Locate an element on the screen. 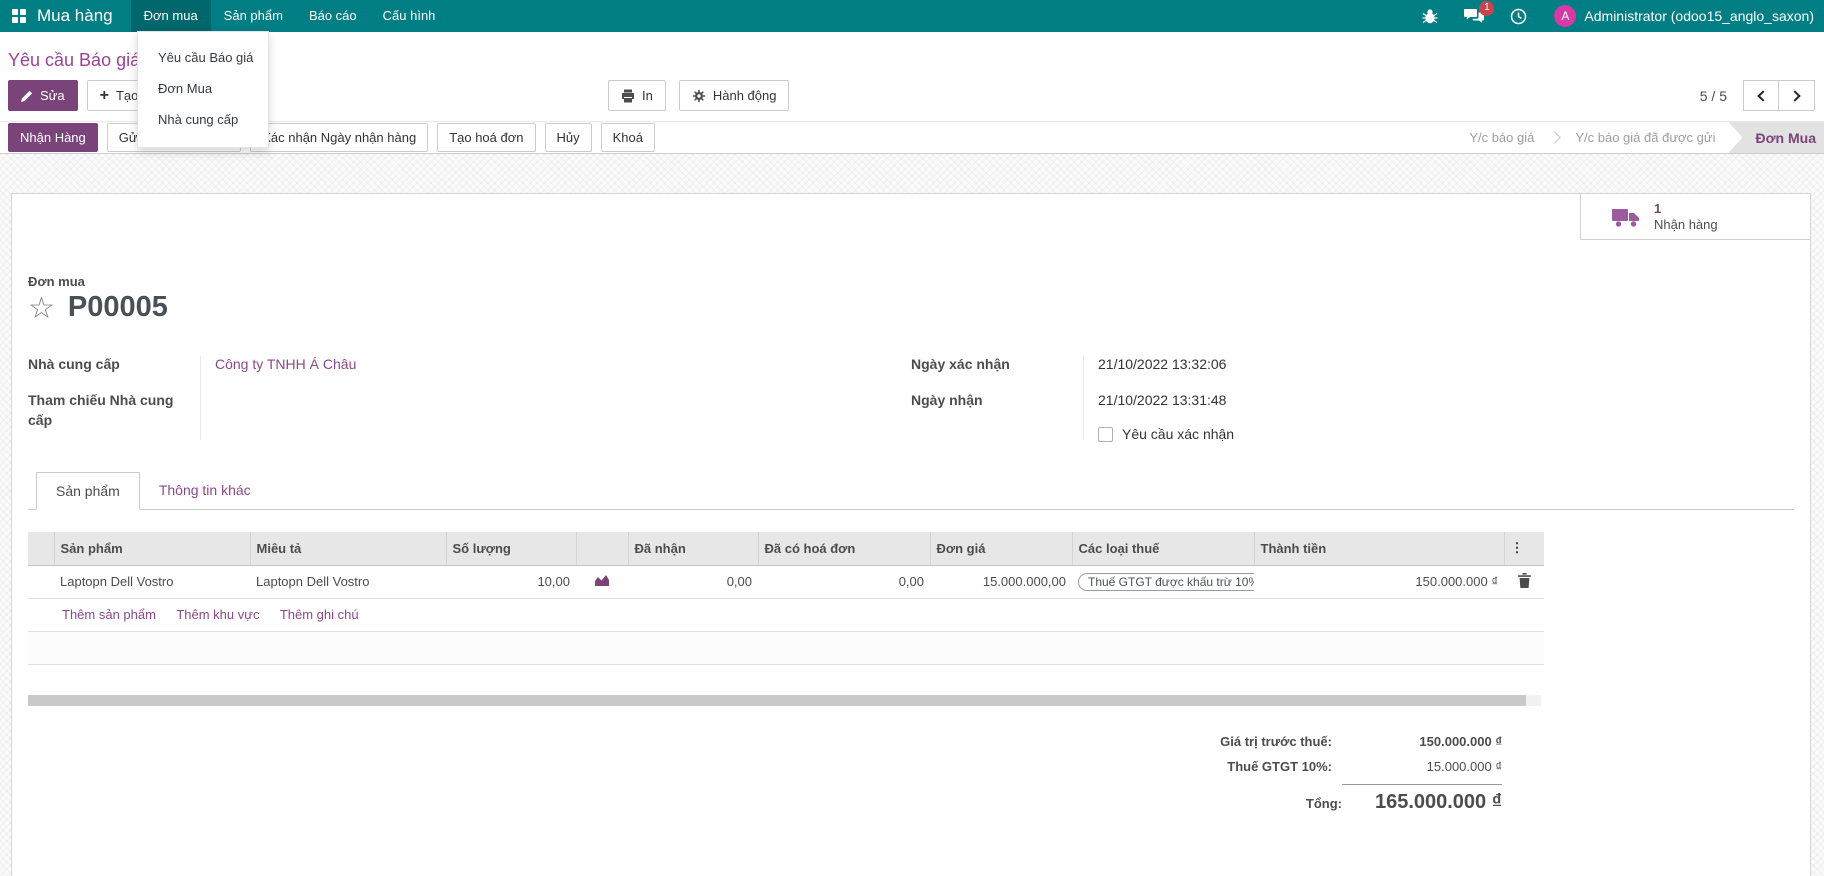  nav-menu-cau-hinh: Cấu hình is located at coordinates (409, 16).